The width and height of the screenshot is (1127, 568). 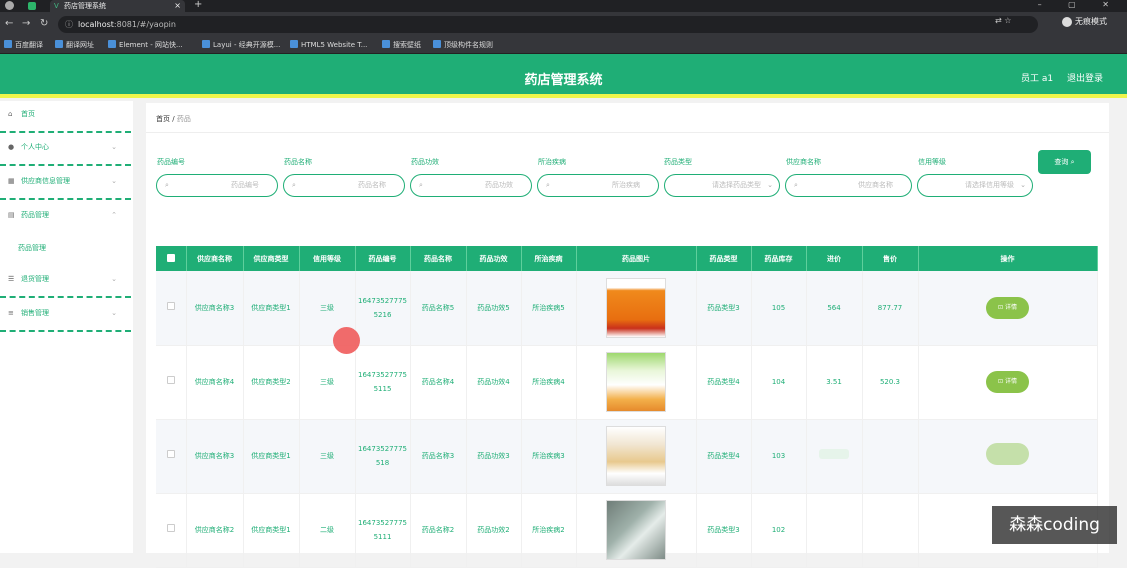 What do you see at coordinates (438, 308) in the screenshot?
I see `cell-name: 药品名称5` at bounding box center [438, 308].